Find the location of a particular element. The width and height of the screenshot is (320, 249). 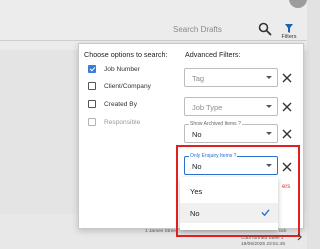

option-created-by: Created By is located at coordinates (112, 104).